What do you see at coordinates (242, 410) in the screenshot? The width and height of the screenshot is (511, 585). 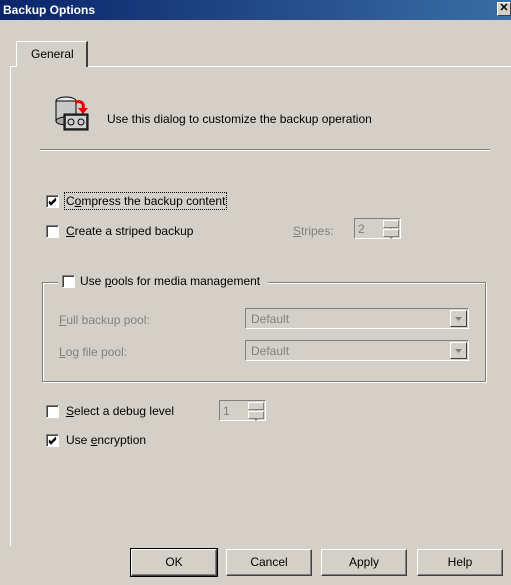 I see `debug-level-stepper: 1` at bounding box center [242, 410].